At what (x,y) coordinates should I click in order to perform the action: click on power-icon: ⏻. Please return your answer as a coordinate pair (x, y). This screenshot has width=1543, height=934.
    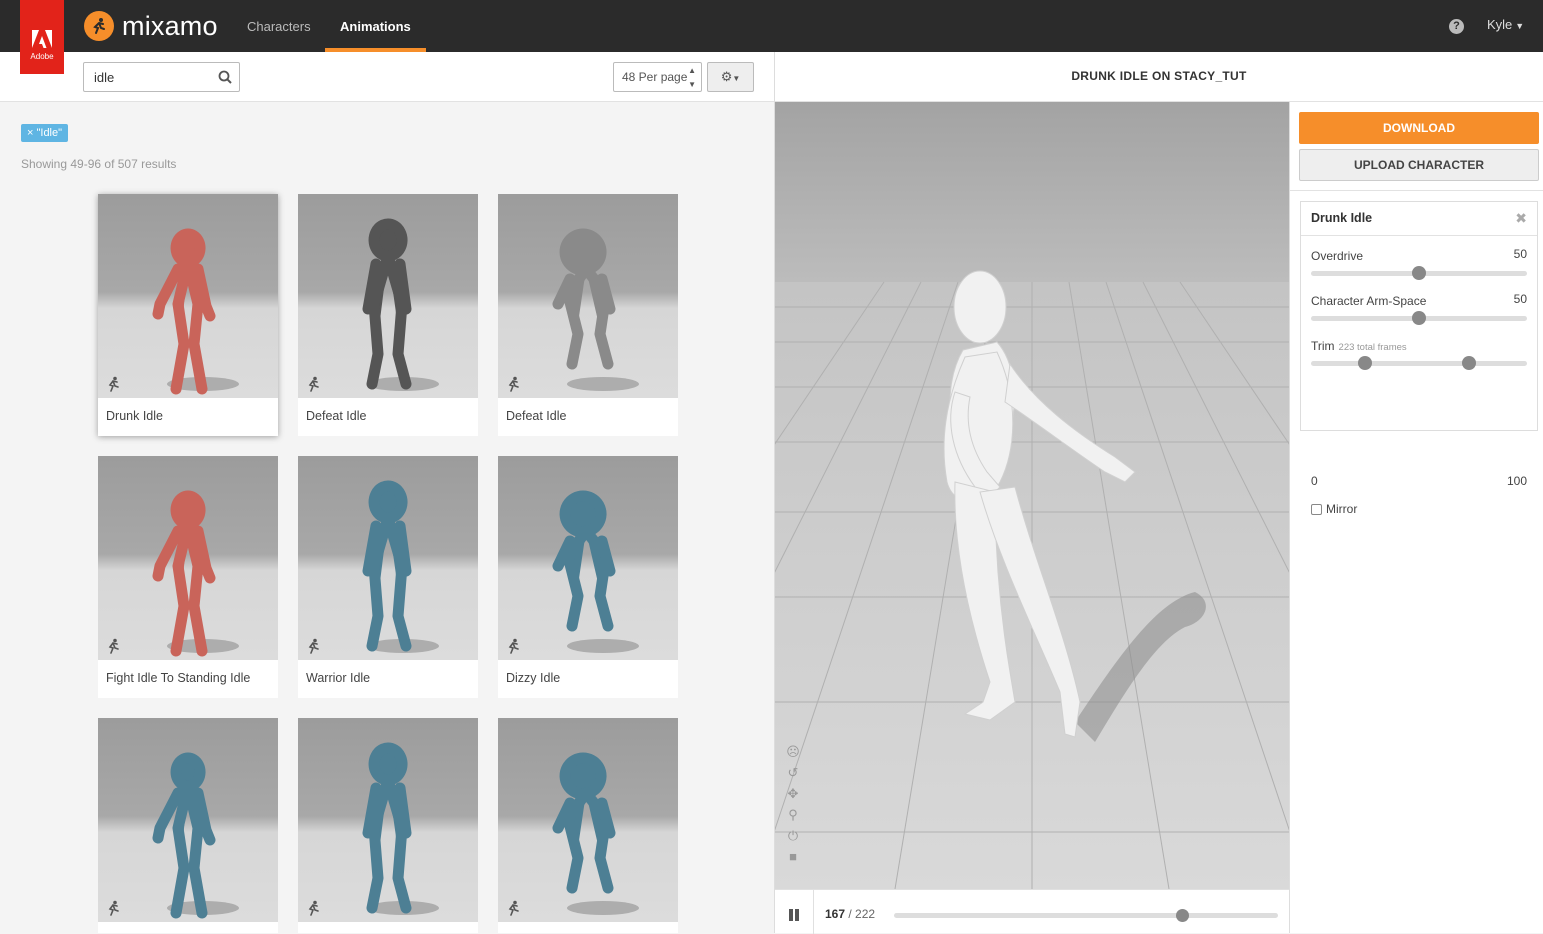
    Looking at the image, I should click on (793, 836).